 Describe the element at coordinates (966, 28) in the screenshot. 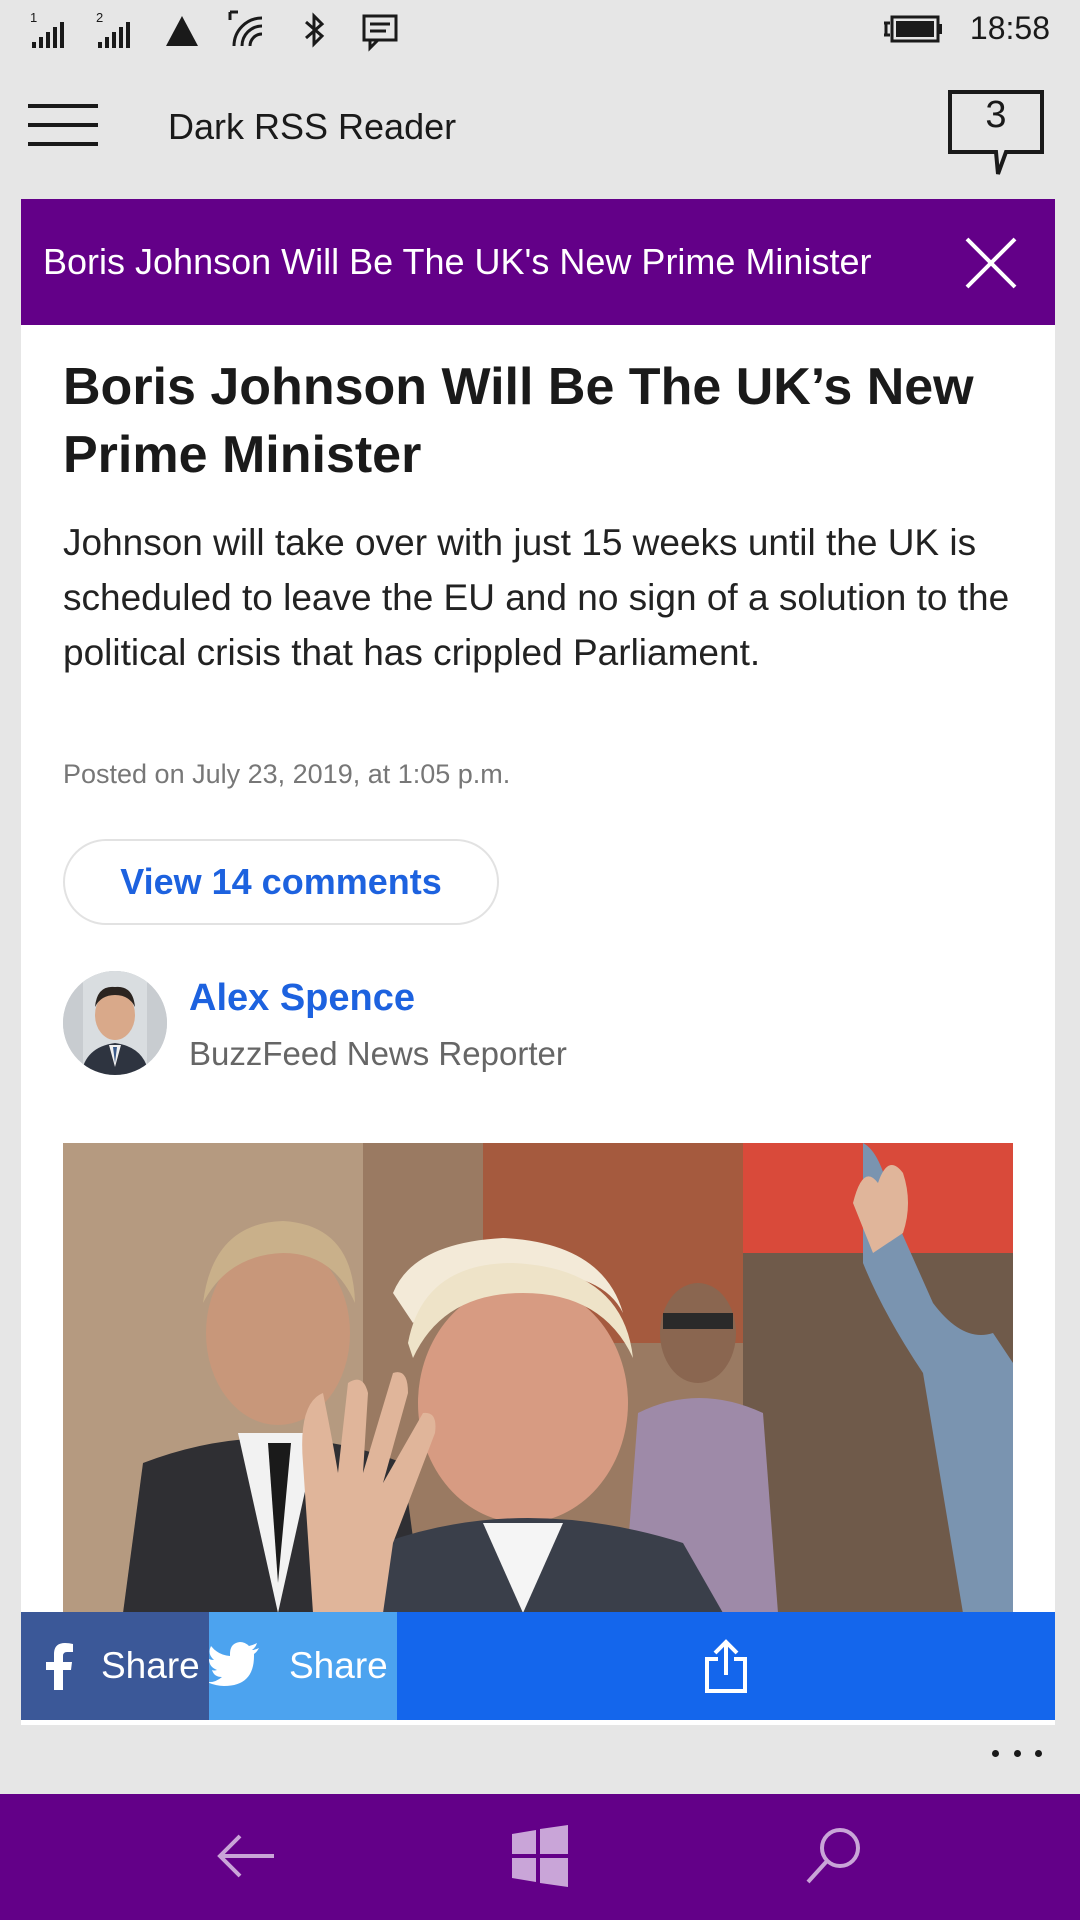

I see `status-right: 18:58` at that location.